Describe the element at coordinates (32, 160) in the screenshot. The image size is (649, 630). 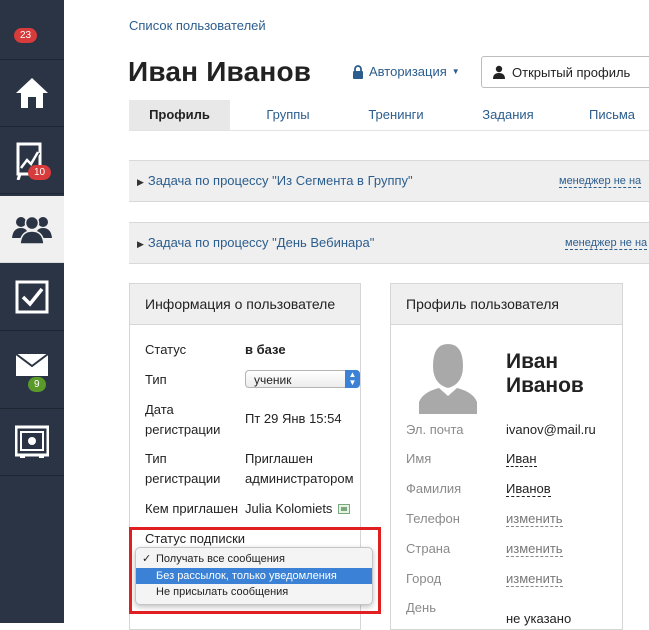
I see `sidebar-item-analytics: 10` at that location.